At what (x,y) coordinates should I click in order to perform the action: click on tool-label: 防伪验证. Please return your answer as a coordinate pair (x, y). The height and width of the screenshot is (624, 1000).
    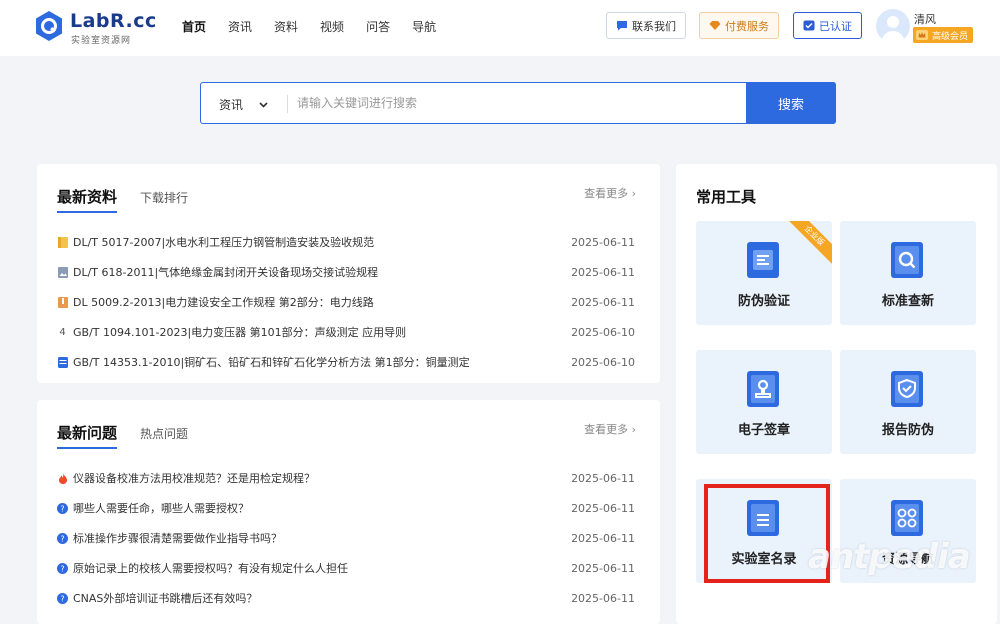
    Looking at the image, I should click on (763, 301).